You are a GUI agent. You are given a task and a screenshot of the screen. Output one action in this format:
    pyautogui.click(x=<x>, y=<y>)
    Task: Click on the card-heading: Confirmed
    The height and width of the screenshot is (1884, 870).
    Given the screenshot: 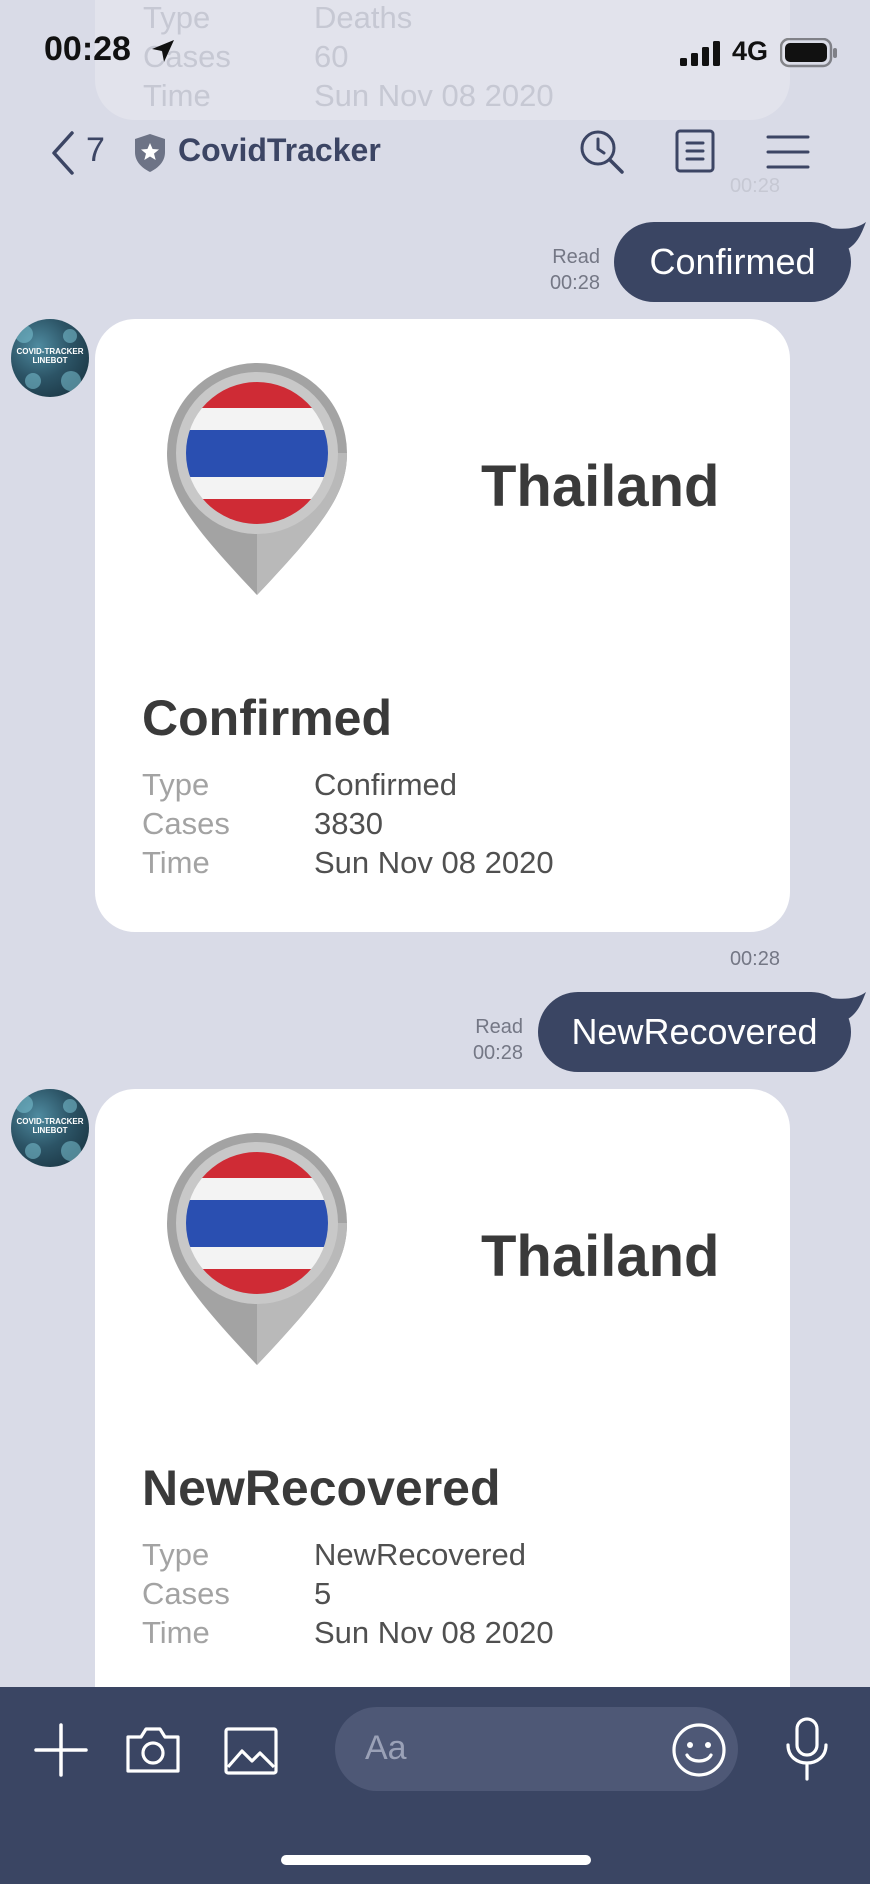 What is the action you would take?
    pyautogui.click(x=267, y=718)
    